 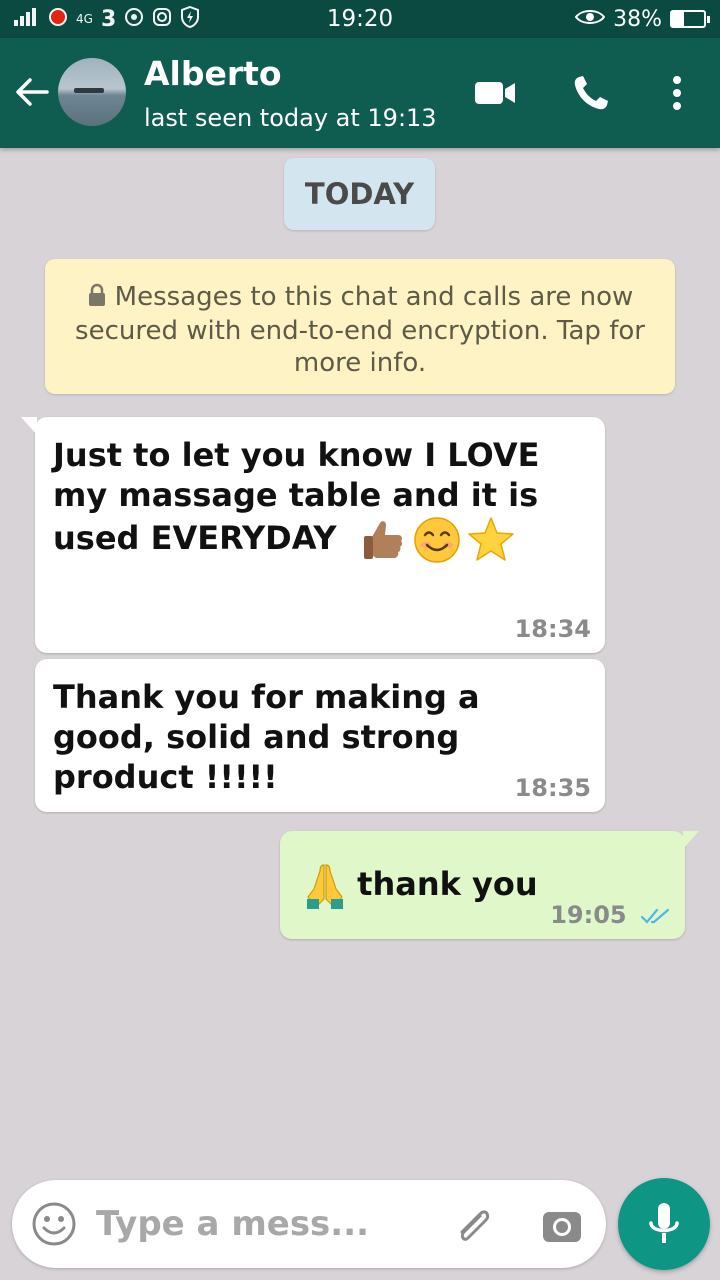 What do you see at coordinates (134, 19) in the screenshot?
I see `chrome-icon` at bounding box center [134, 19].